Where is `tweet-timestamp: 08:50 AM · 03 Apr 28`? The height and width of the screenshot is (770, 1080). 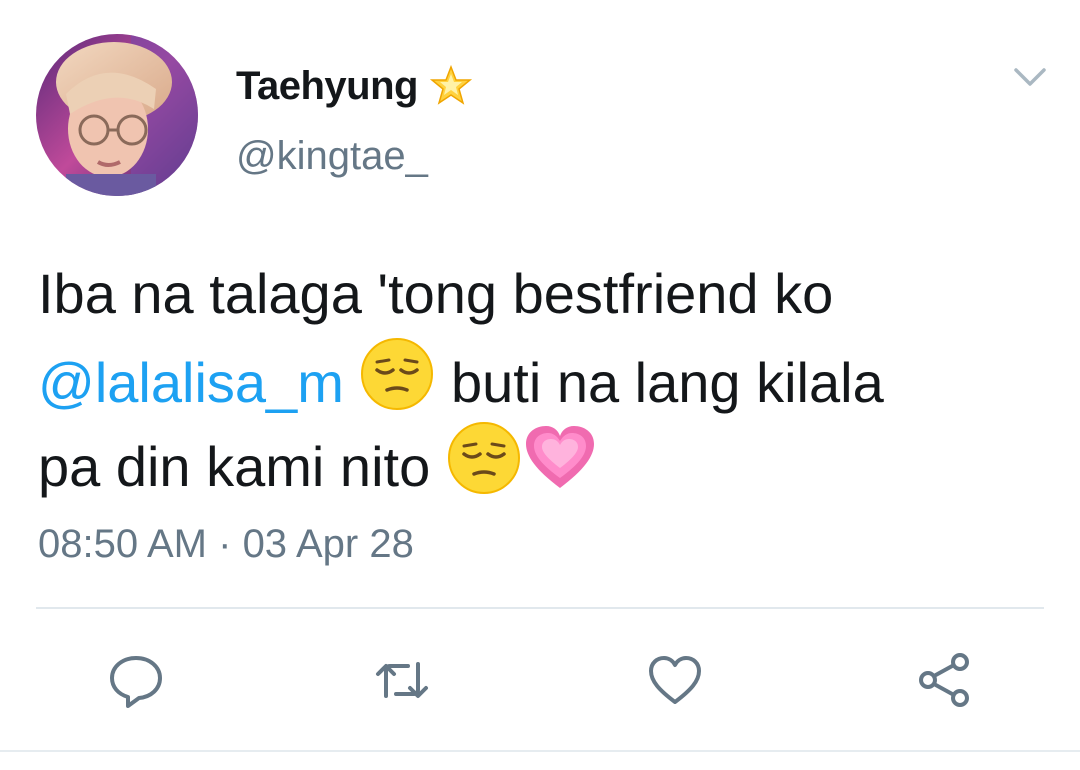 tweet-timestamp: 08:50 AM · 03 Apr 28 is located at coordinates (226, 544).